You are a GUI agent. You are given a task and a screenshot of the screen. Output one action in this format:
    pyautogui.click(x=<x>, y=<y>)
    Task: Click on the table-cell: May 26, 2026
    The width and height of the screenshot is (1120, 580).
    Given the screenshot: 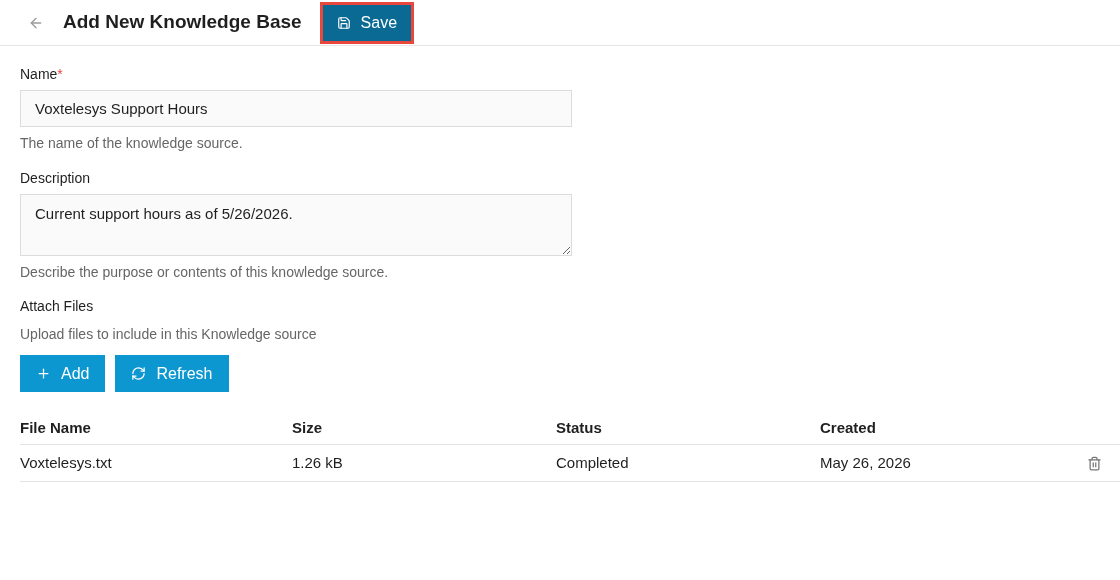 What is the action you would take?
    pyautogui.click(x=865, y=462)
    